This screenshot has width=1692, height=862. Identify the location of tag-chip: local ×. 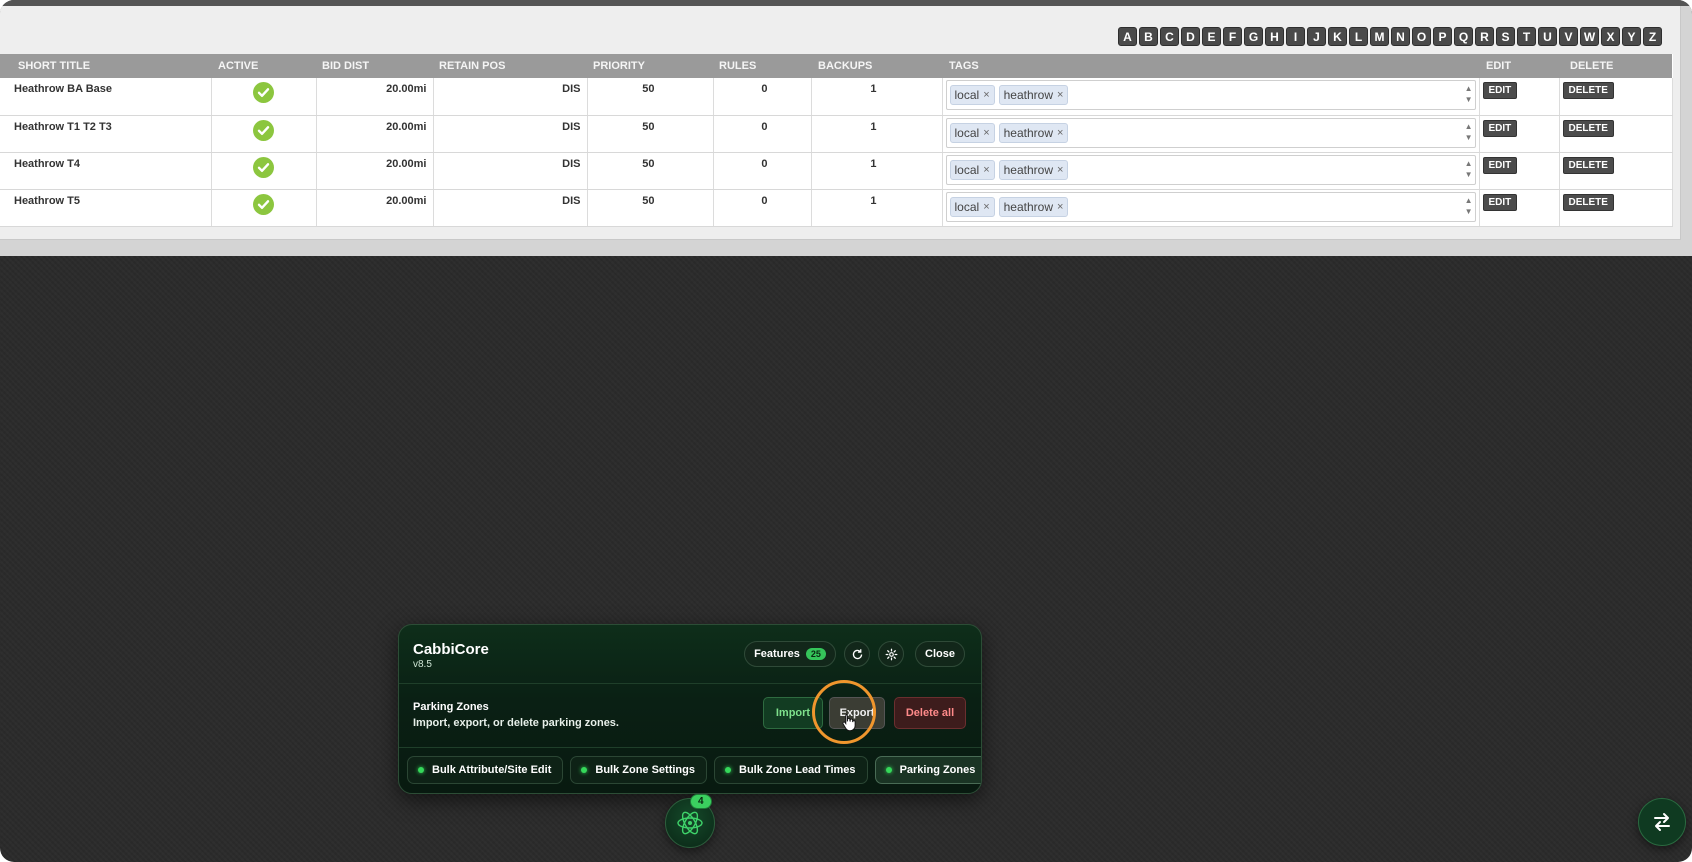
(972, 95).